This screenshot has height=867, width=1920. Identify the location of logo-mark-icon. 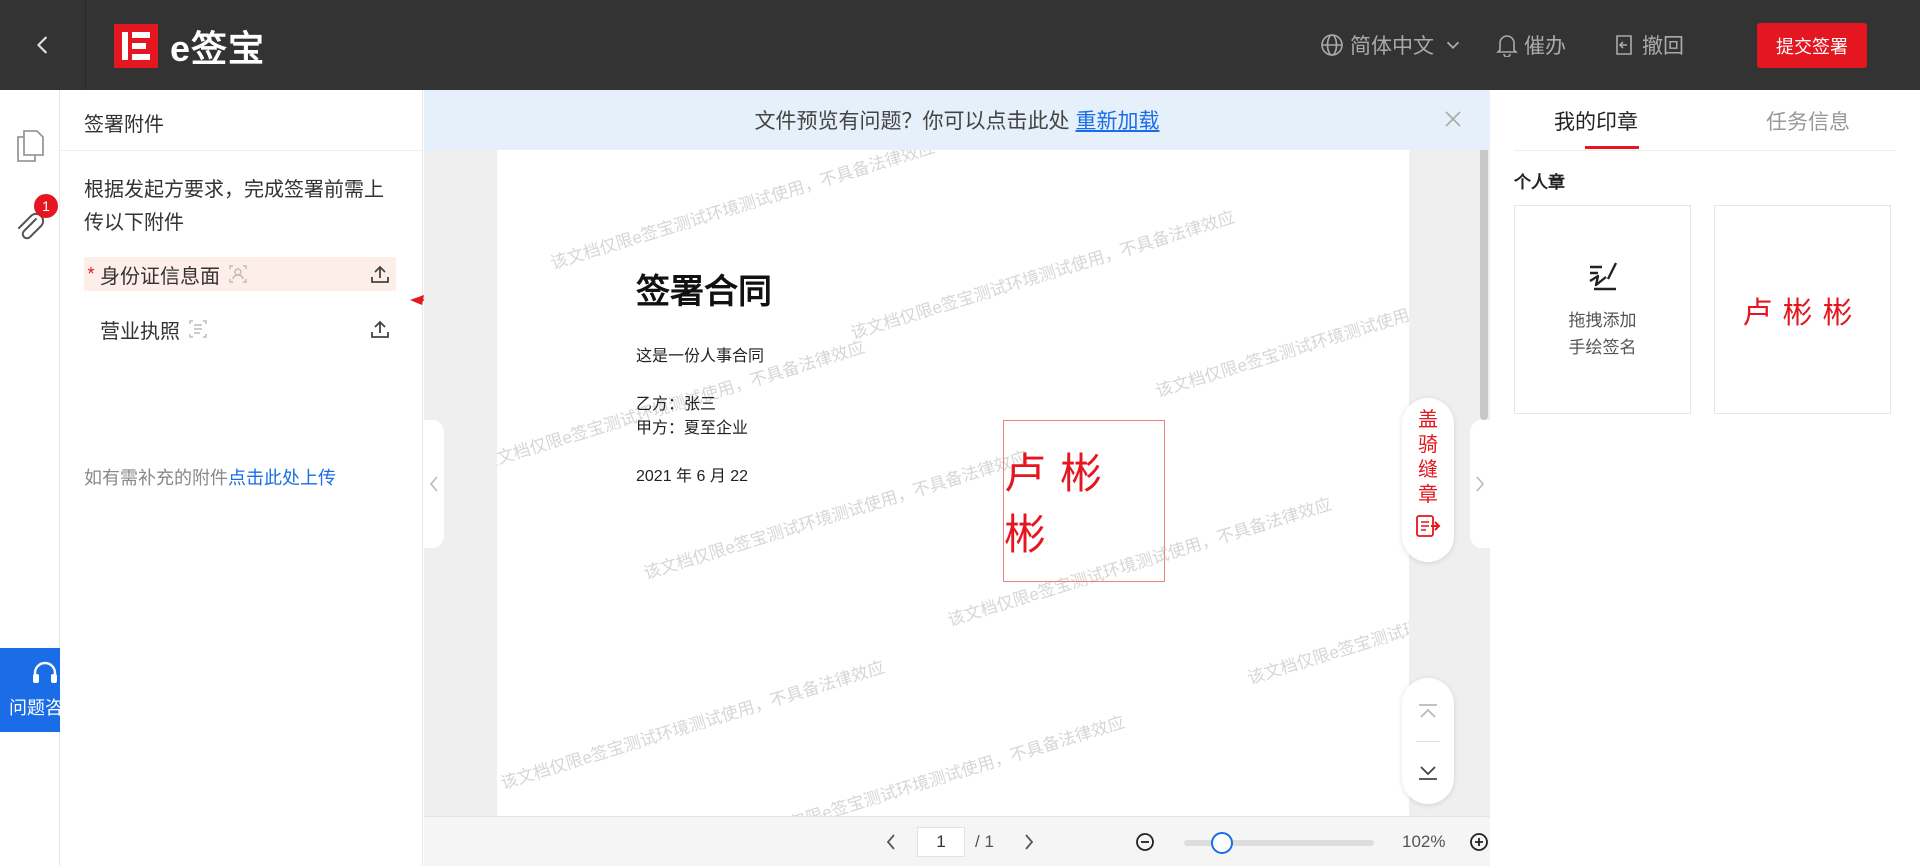
(136, 46).